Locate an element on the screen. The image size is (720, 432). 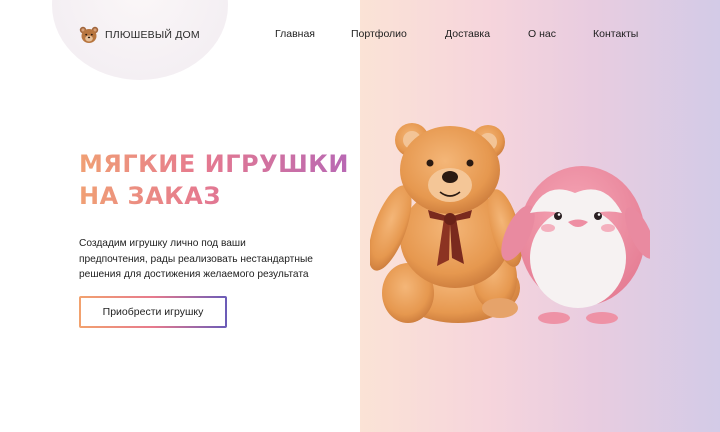
hero-title: МЯГКИЕ ИГРУШКИ НА ЗАКАЗ is located at coordinates (214, 180).